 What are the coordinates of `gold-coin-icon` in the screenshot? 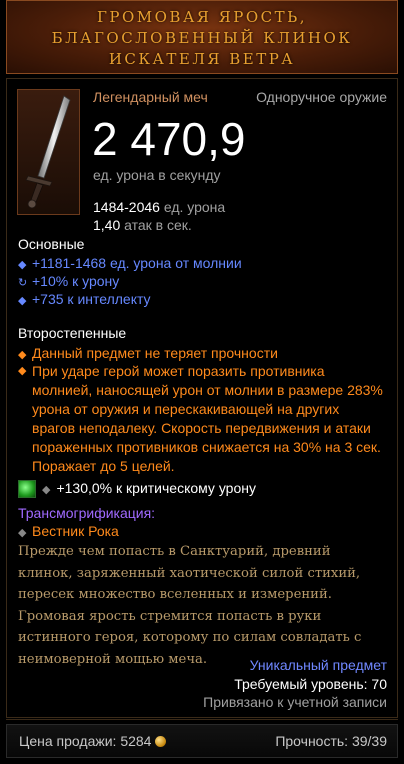 It's located at (161, 741).